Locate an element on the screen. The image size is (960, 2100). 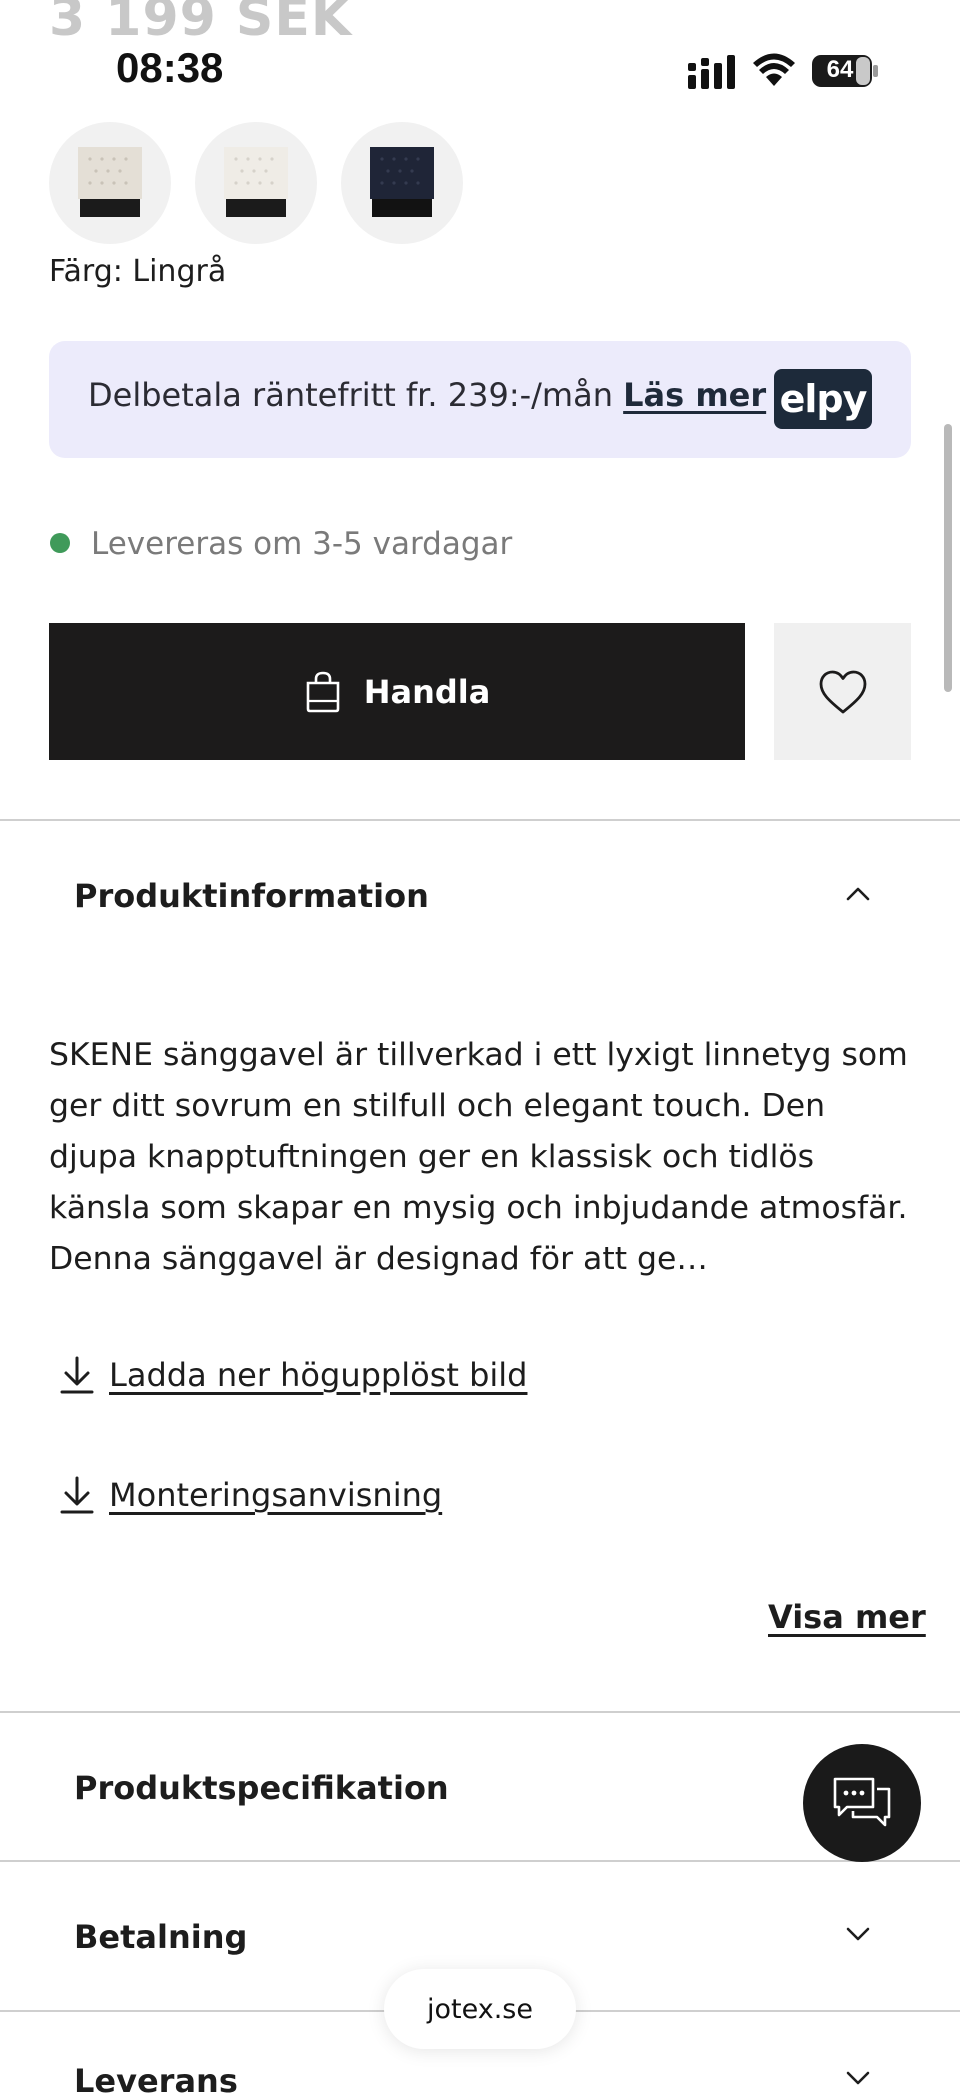
download-image-label: Ladda ner högupplöst bild is located at coordinates (318, 1375).